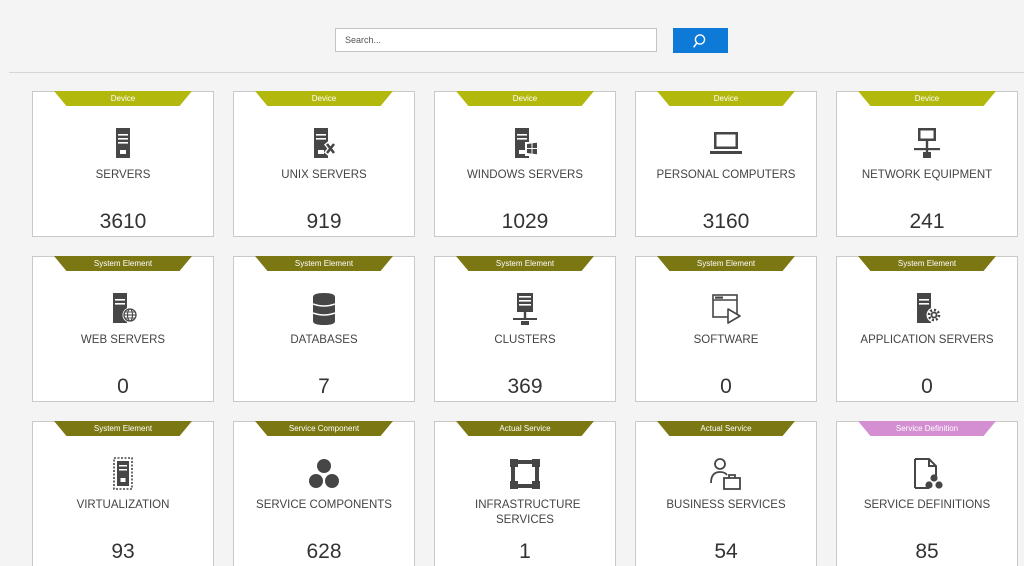 The height and width of the screenshot is (566, 1024). What do you see at coordinates (324, 340) in the screenshot?
I see `tile-title: DATABASES` at bounding box center [324, 340].